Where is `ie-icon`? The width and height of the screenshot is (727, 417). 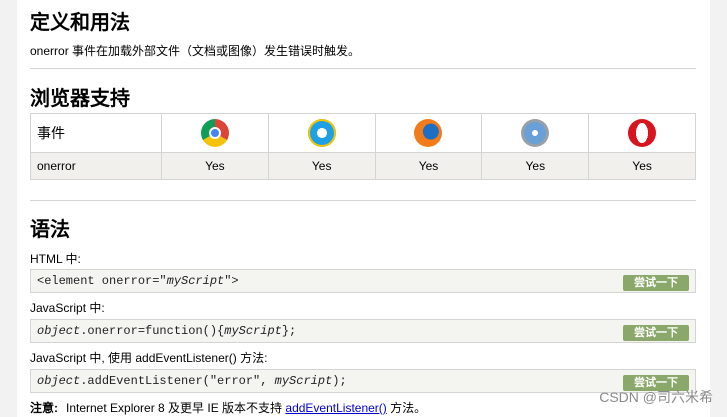
ie-icon is located at coordinates (321, 133).